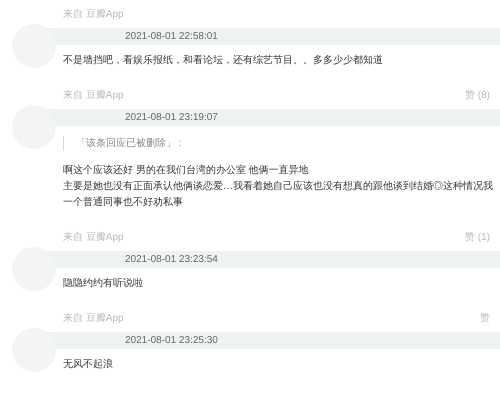 This screenshot has height=412, width=500. Describe the element at coordinates (171, 37) in the screenshot. I see `comment-time: 2021-08-01 22:58:01` at that location.